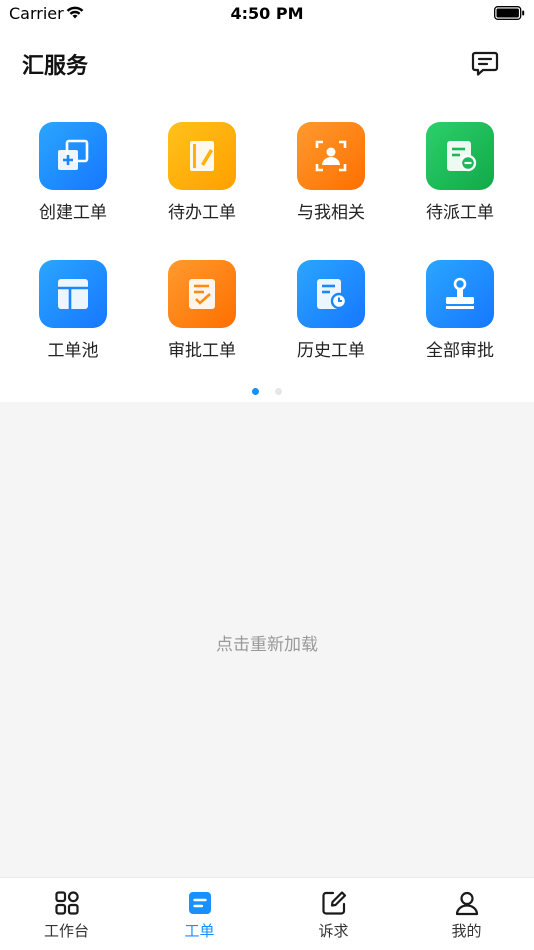 The image size is (534, 950). I want to click on workbench-icon, so click(66, 903).